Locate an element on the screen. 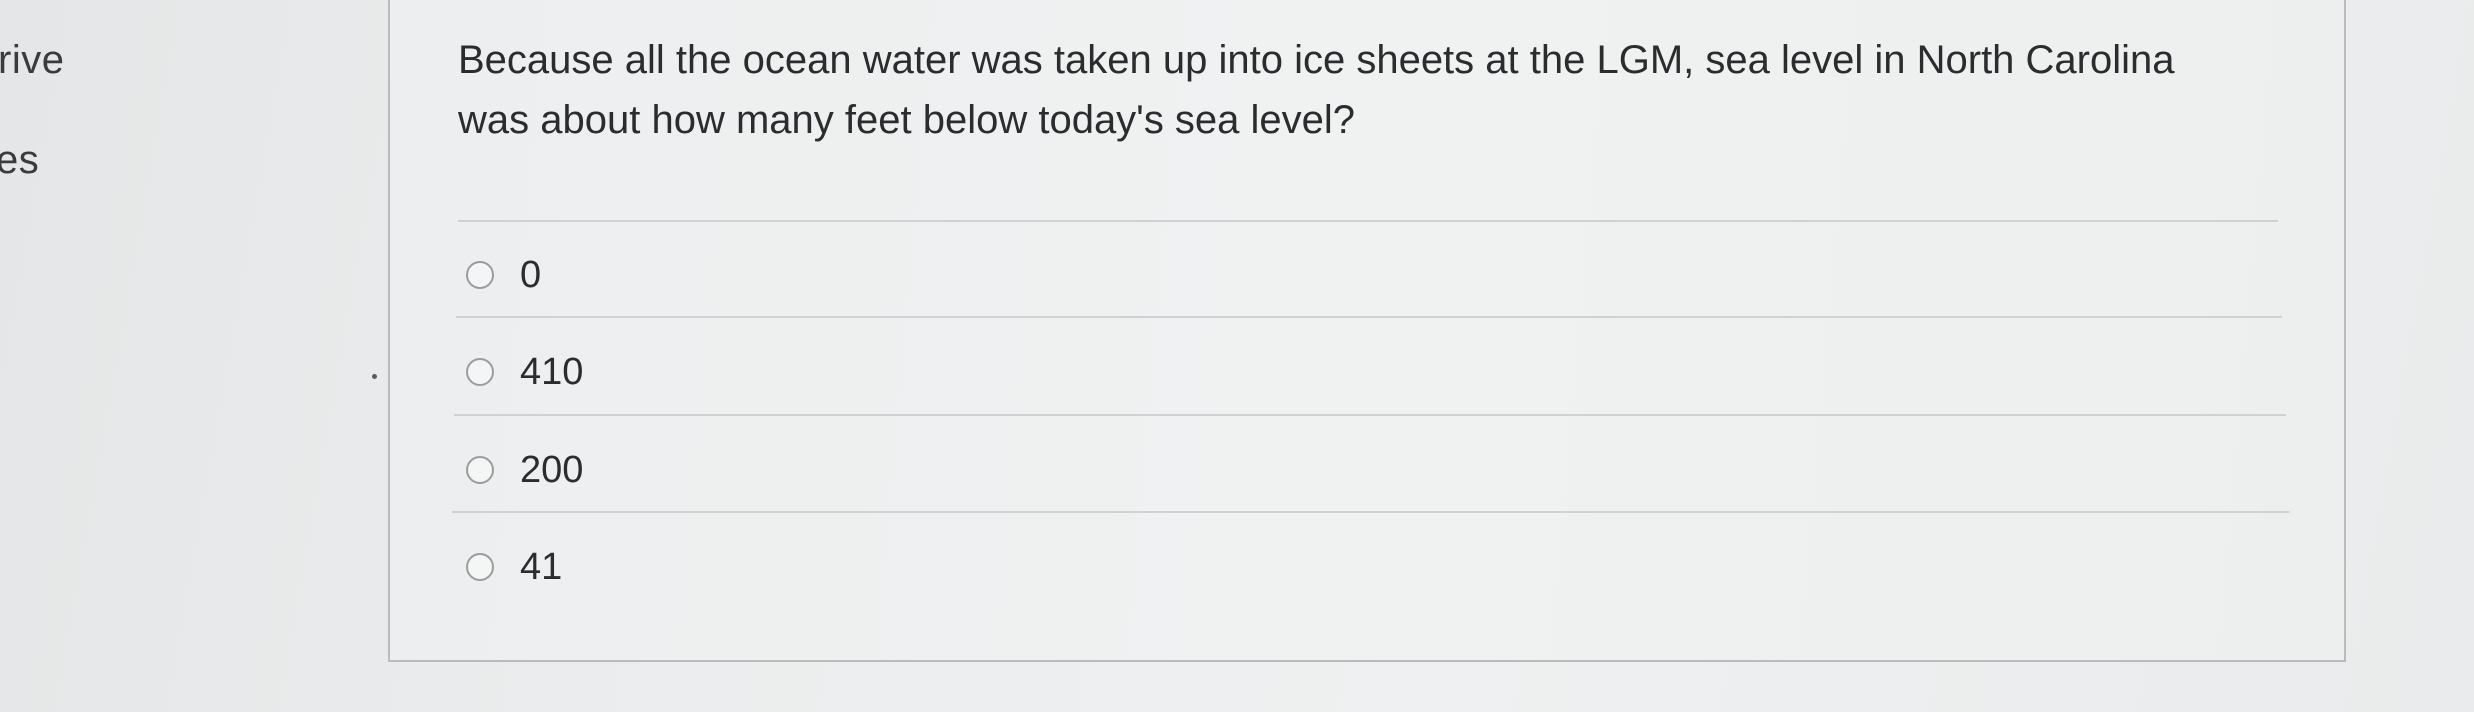 This screenshot has height=712, width=2474. answer-label: 0 is located at coordinates (531, 274).